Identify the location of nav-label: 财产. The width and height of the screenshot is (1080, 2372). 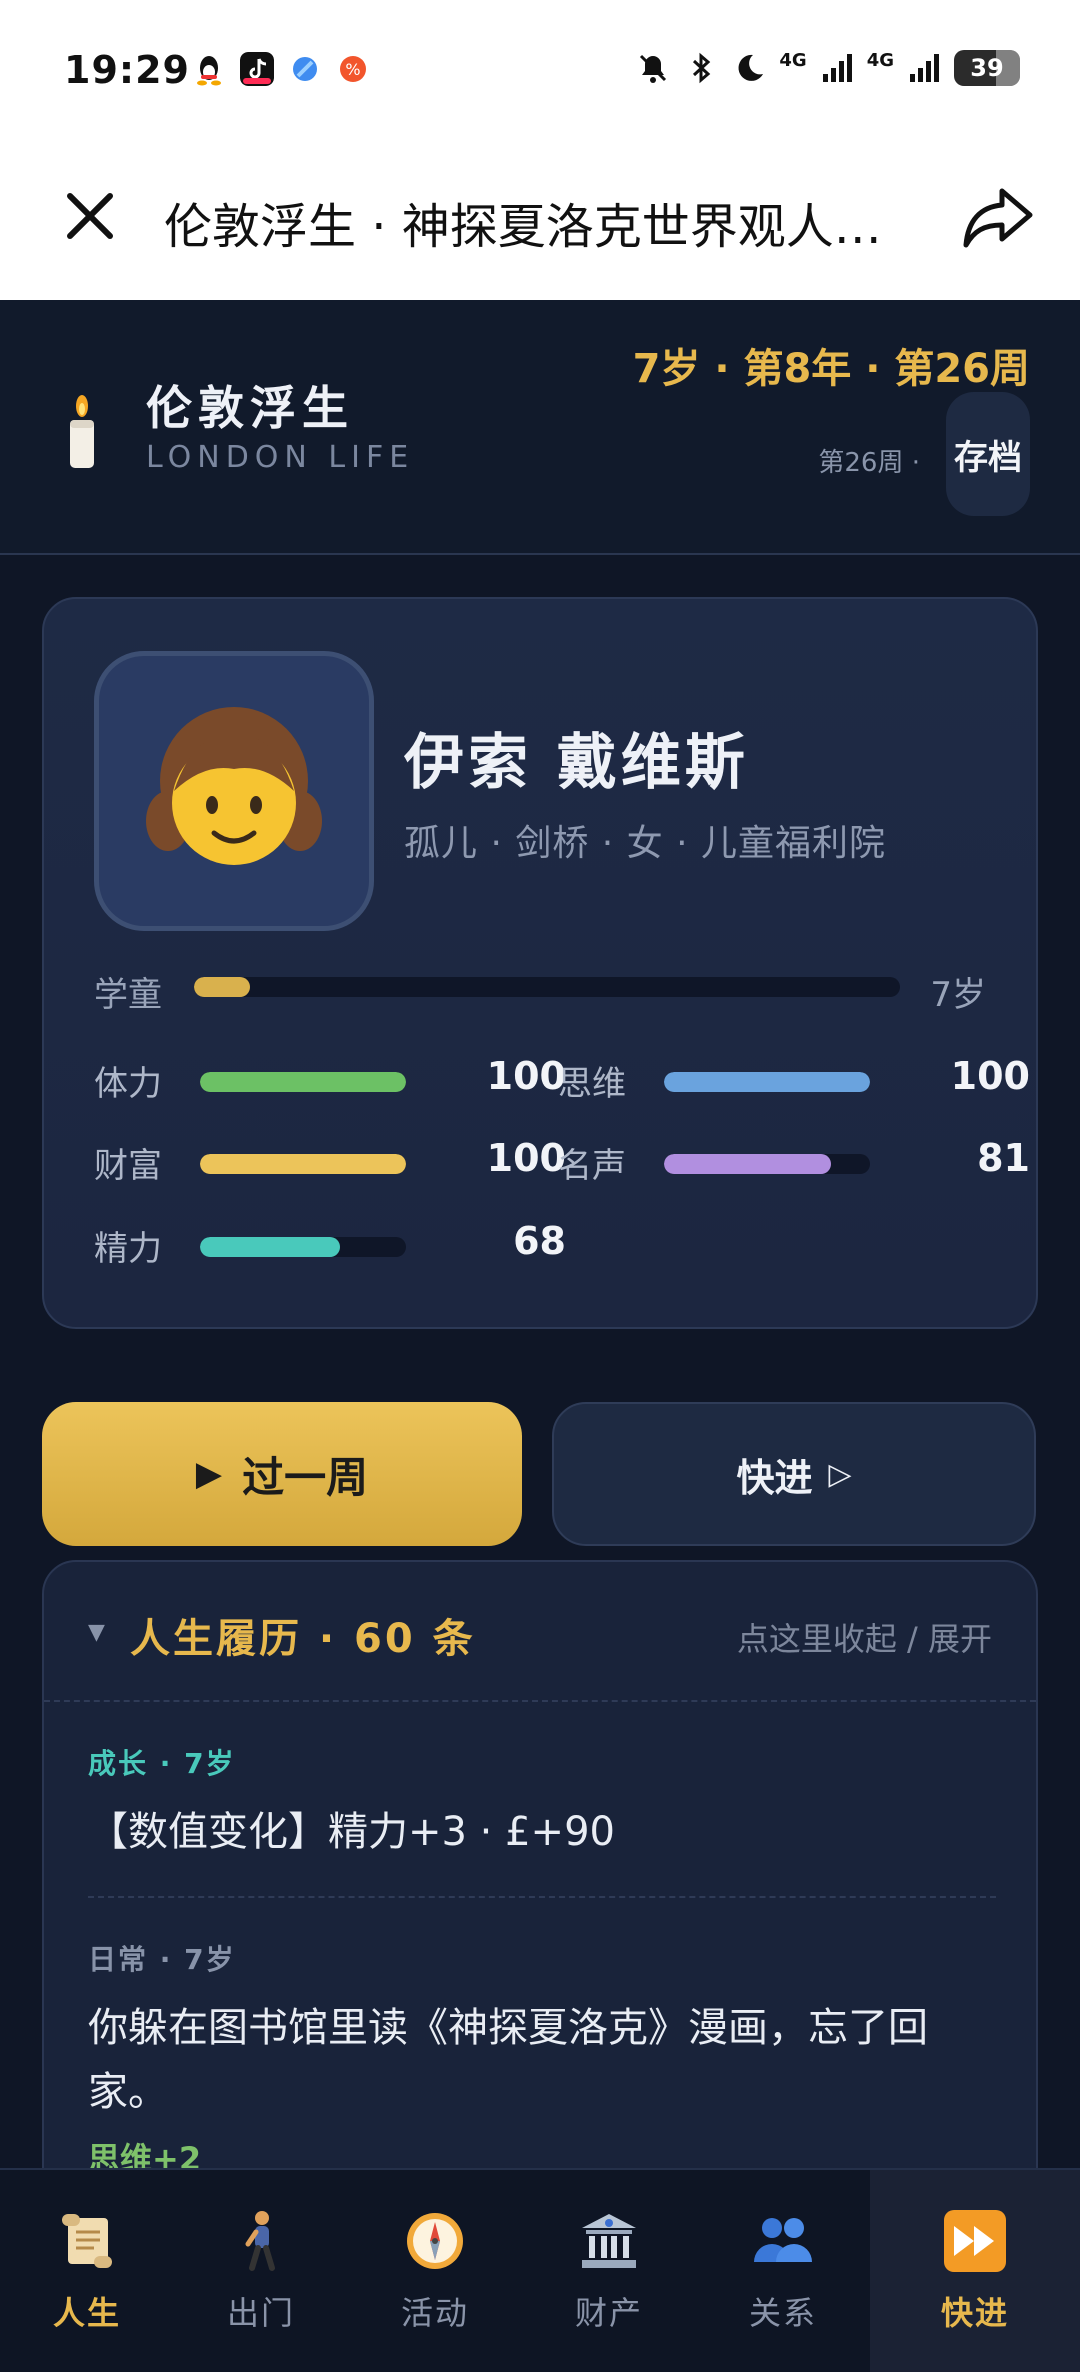
(608, 2313).